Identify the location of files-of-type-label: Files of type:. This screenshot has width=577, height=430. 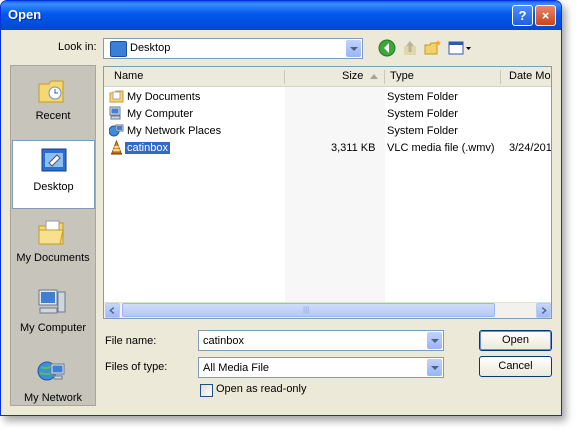
(136, 367).